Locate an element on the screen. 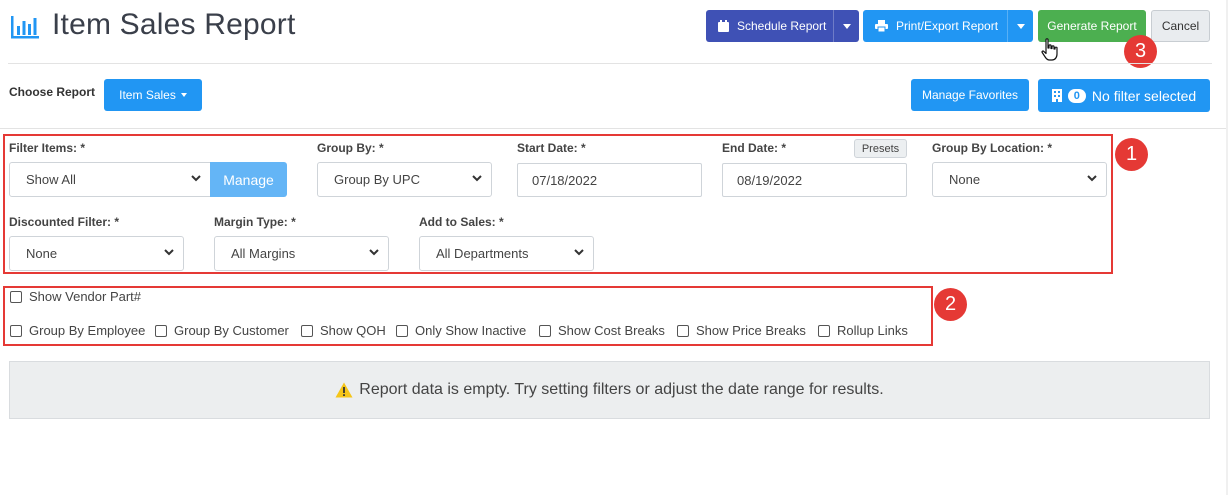 The image size is (1228, 495). filter-count-badge: 0 is located at coordinates (1076, 95).